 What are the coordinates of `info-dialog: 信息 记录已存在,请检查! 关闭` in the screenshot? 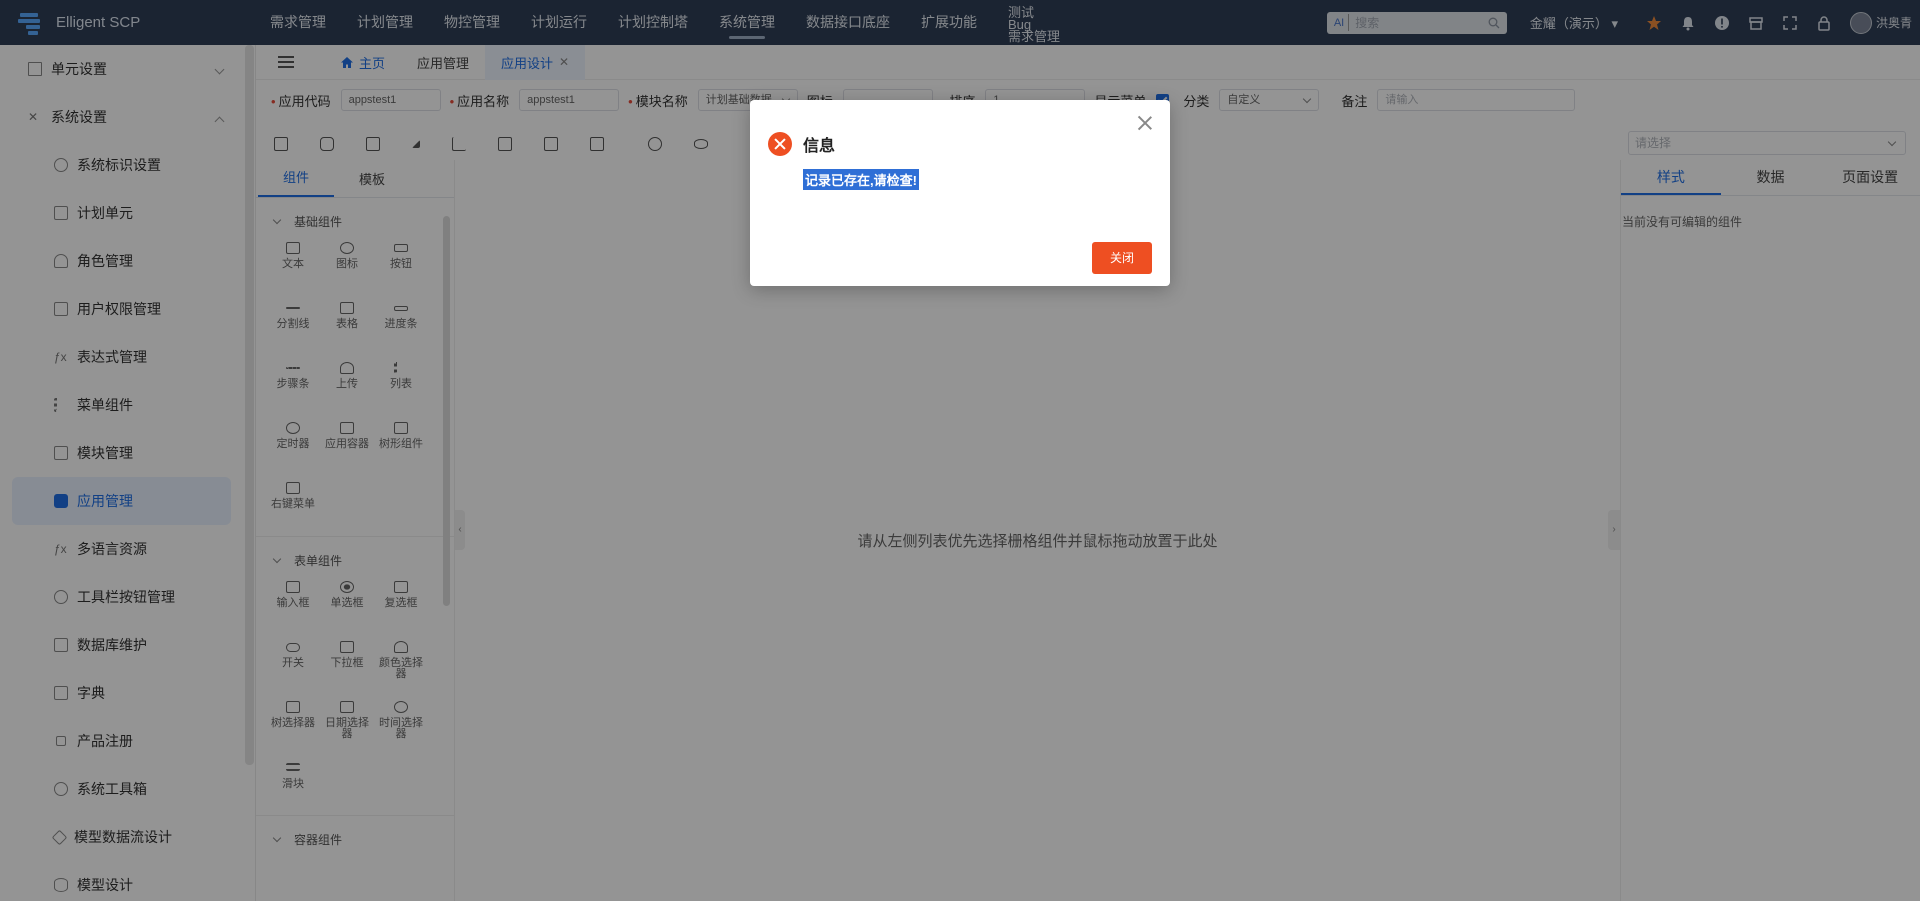 It's located at (960, 193).